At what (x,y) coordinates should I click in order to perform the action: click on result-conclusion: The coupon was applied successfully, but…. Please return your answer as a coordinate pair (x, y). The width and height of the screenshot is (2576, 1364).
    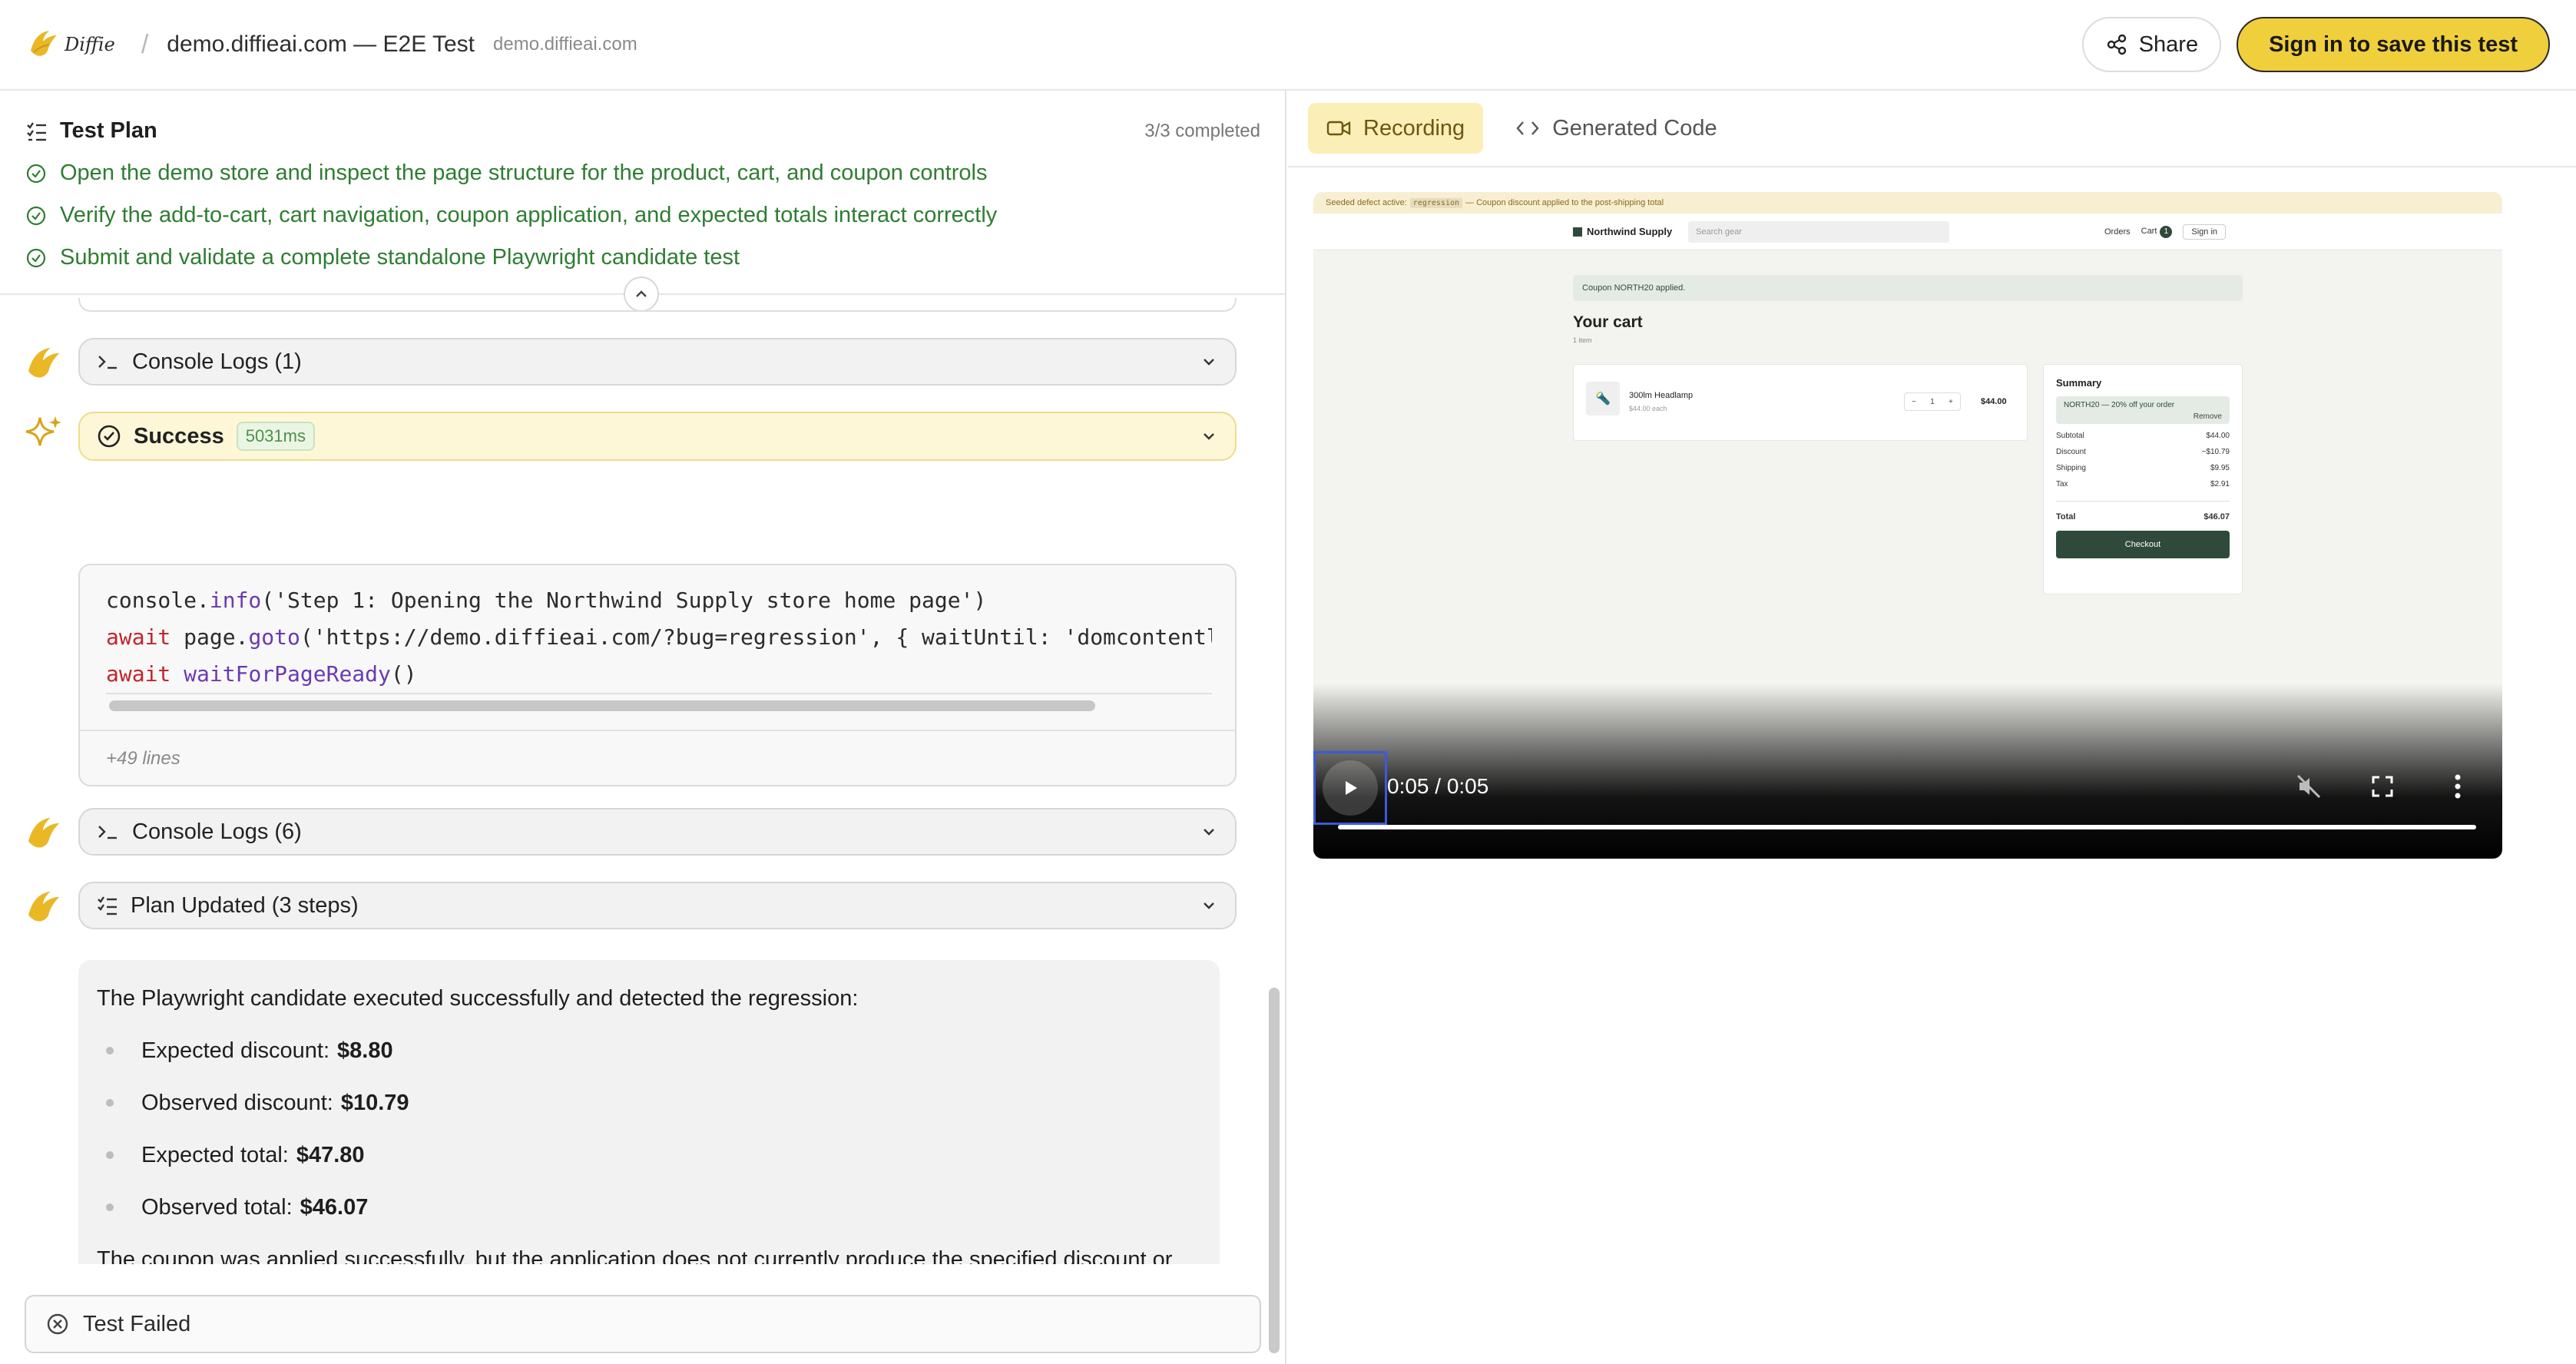
    Looking at the image, I should click on (635, 1255).